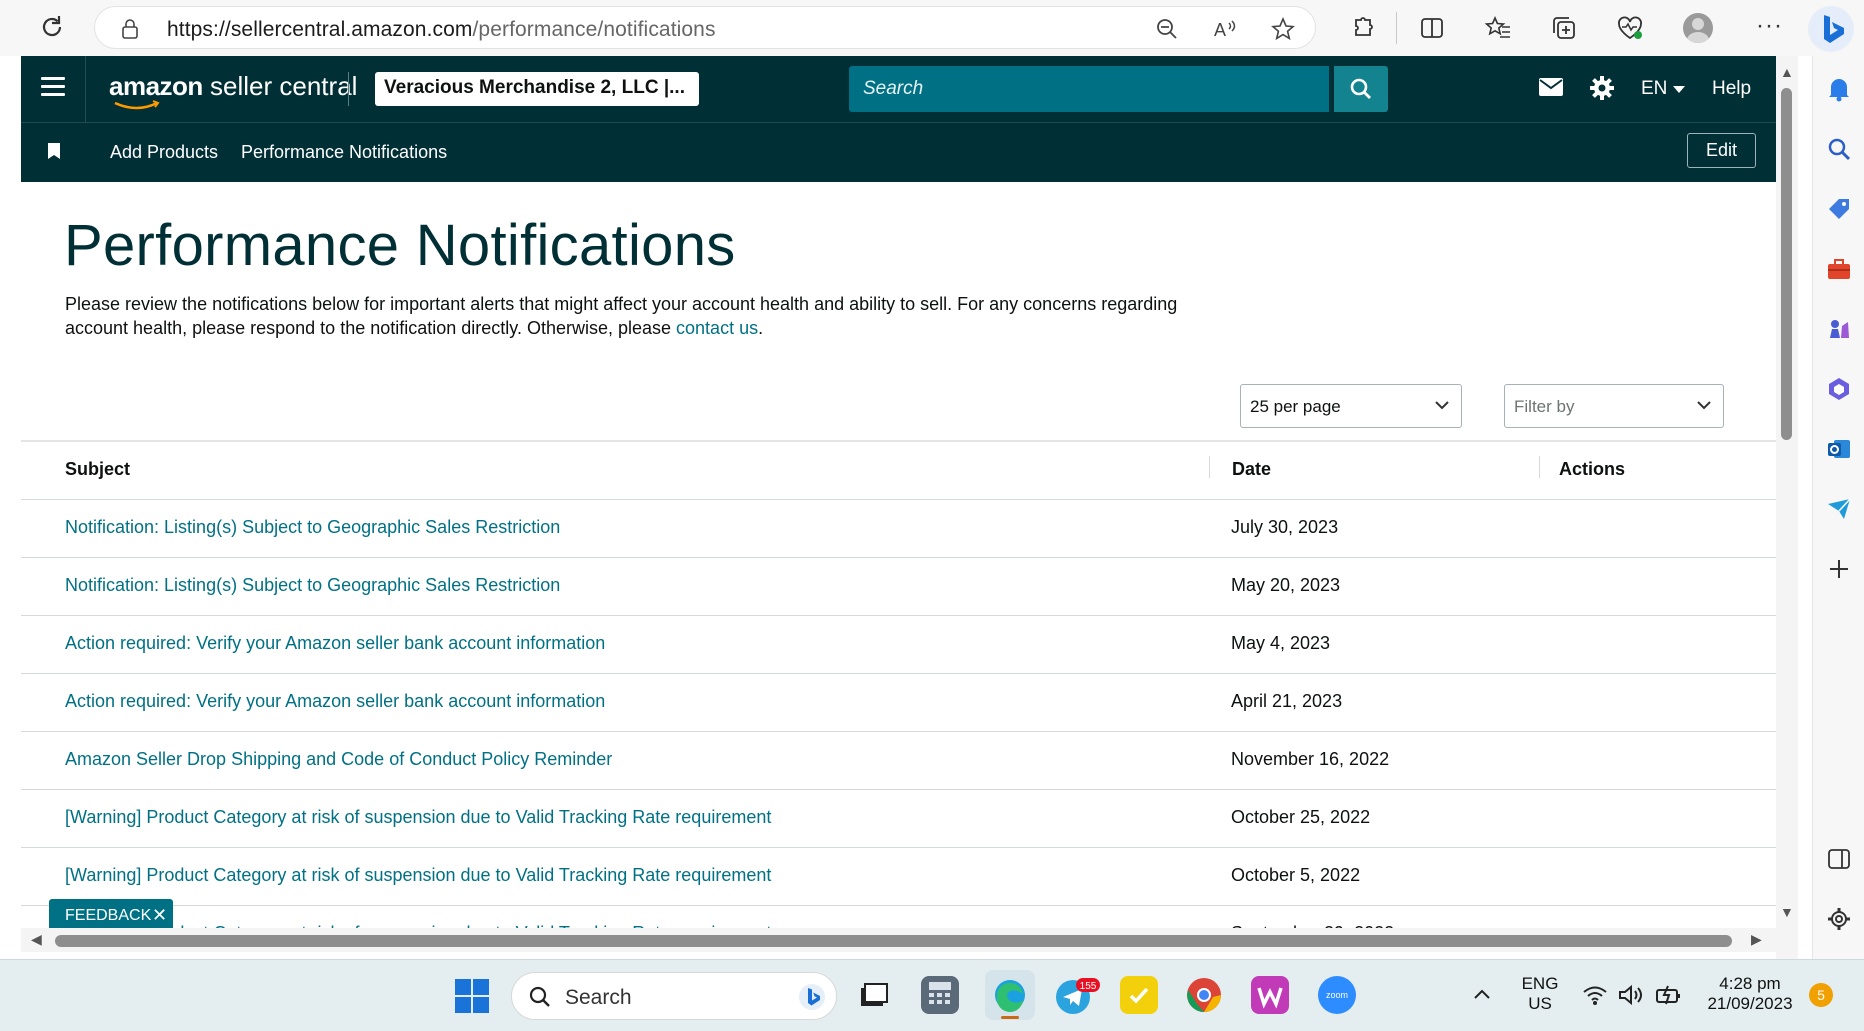  I want to click on favorite-star-icon, so click(1283, 29).